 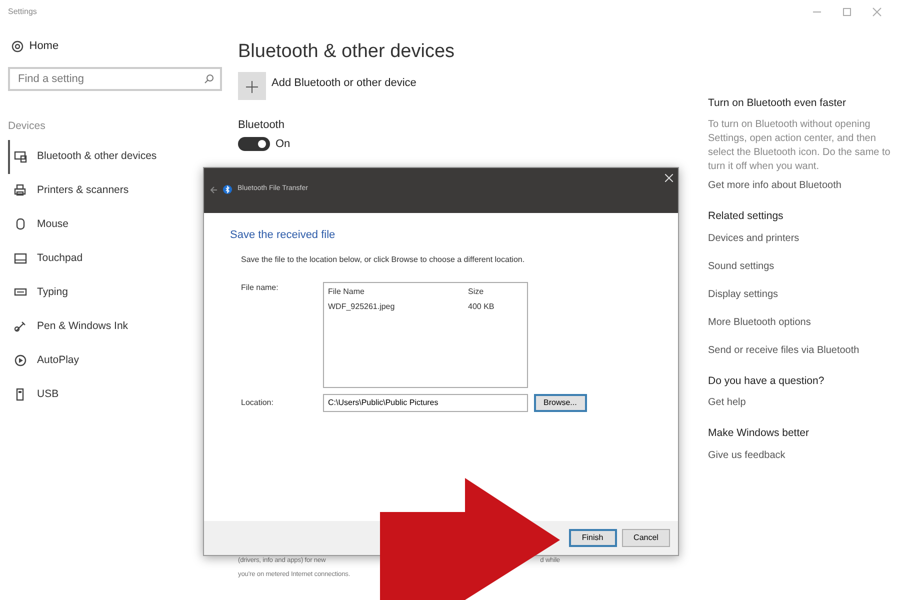 I want to click on printer-icon, so click(x=20, y=191).